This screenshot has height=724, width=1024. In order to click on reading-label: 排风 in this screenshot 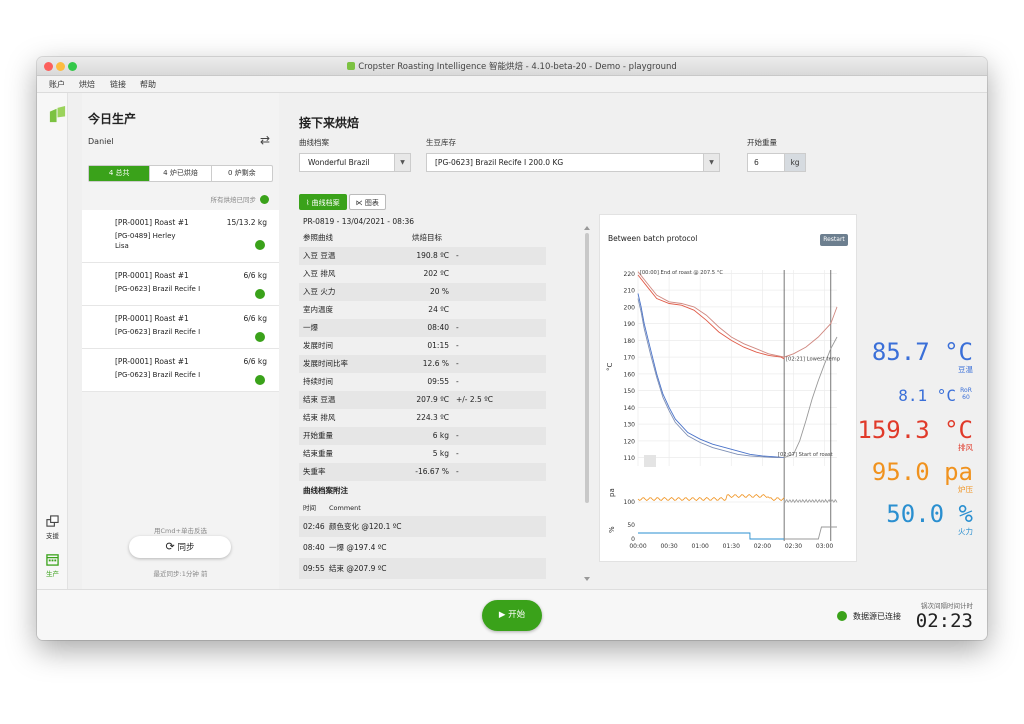, I will do `click(965, 447)`.